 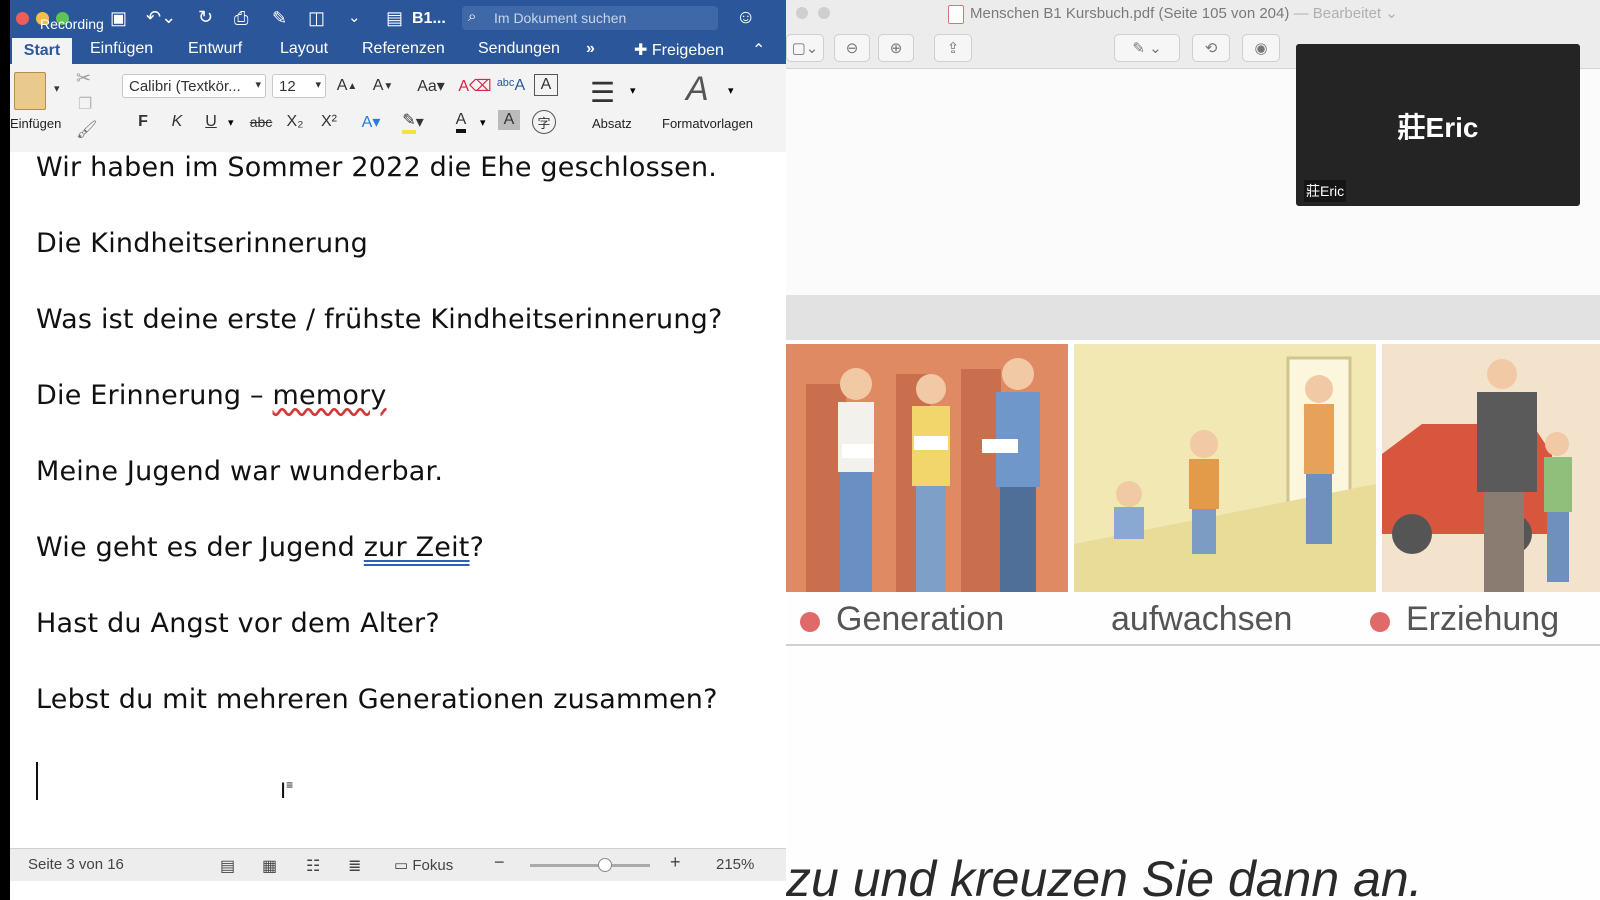 What do you see at coordinates (383, 86) in the screenshot?
I see `shrink-font-icon: A ▼` at bounding box center [383, 86].